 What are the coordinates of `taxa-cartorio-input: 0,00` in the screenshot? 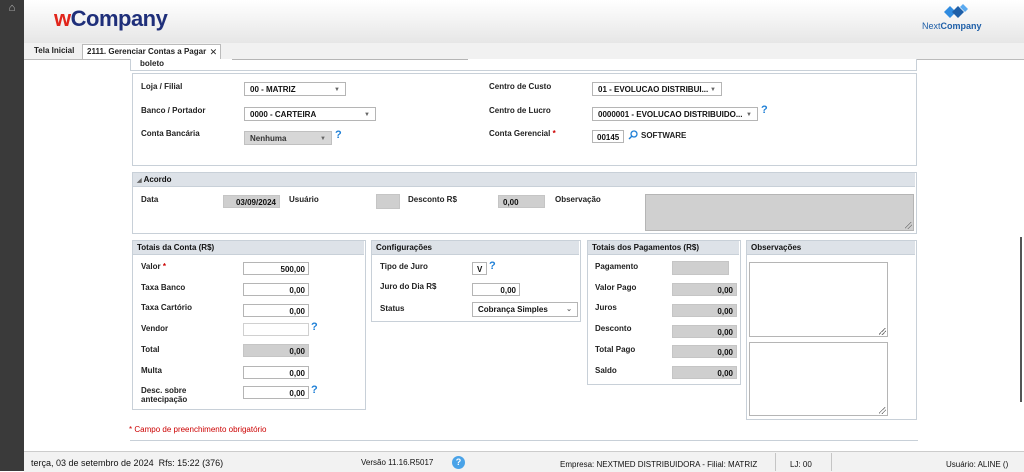 It's located at (276, 310).